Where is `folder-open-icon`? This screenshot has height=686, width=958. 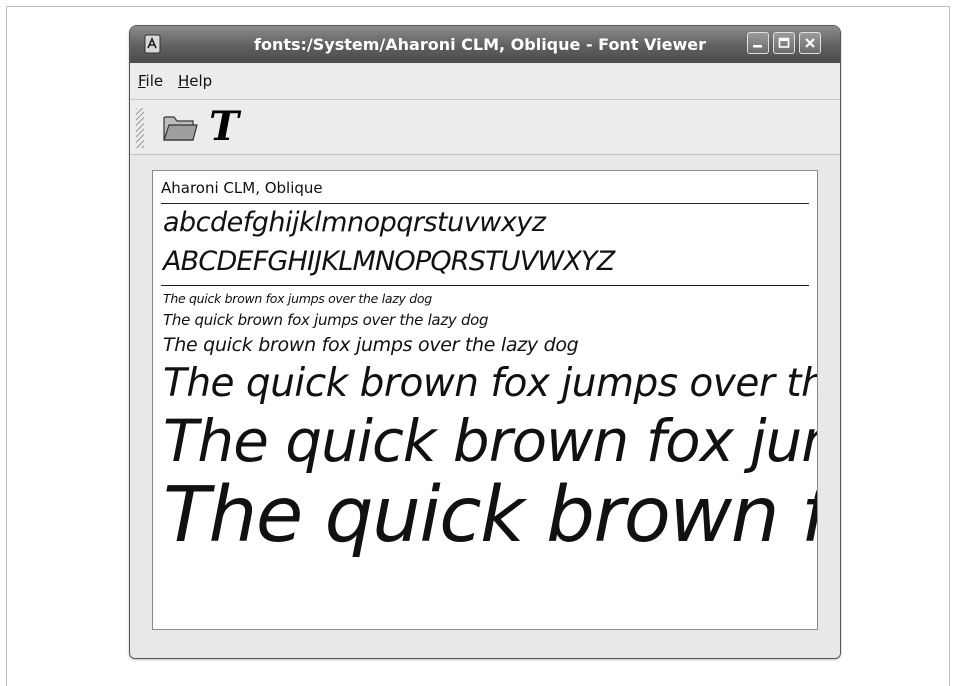 folder-open-icon is located at coordinates (180, 128).